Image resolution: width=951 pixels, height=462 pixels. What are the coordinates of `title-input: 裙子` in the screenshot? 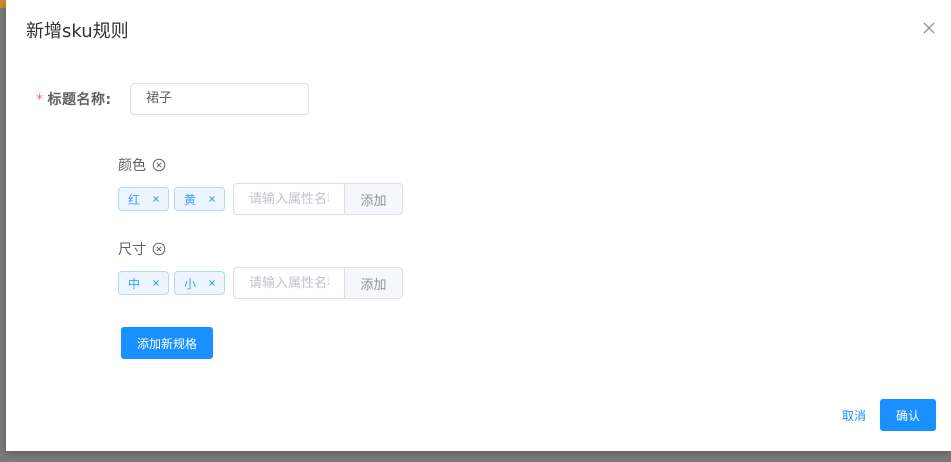 It's located at (219, 99).